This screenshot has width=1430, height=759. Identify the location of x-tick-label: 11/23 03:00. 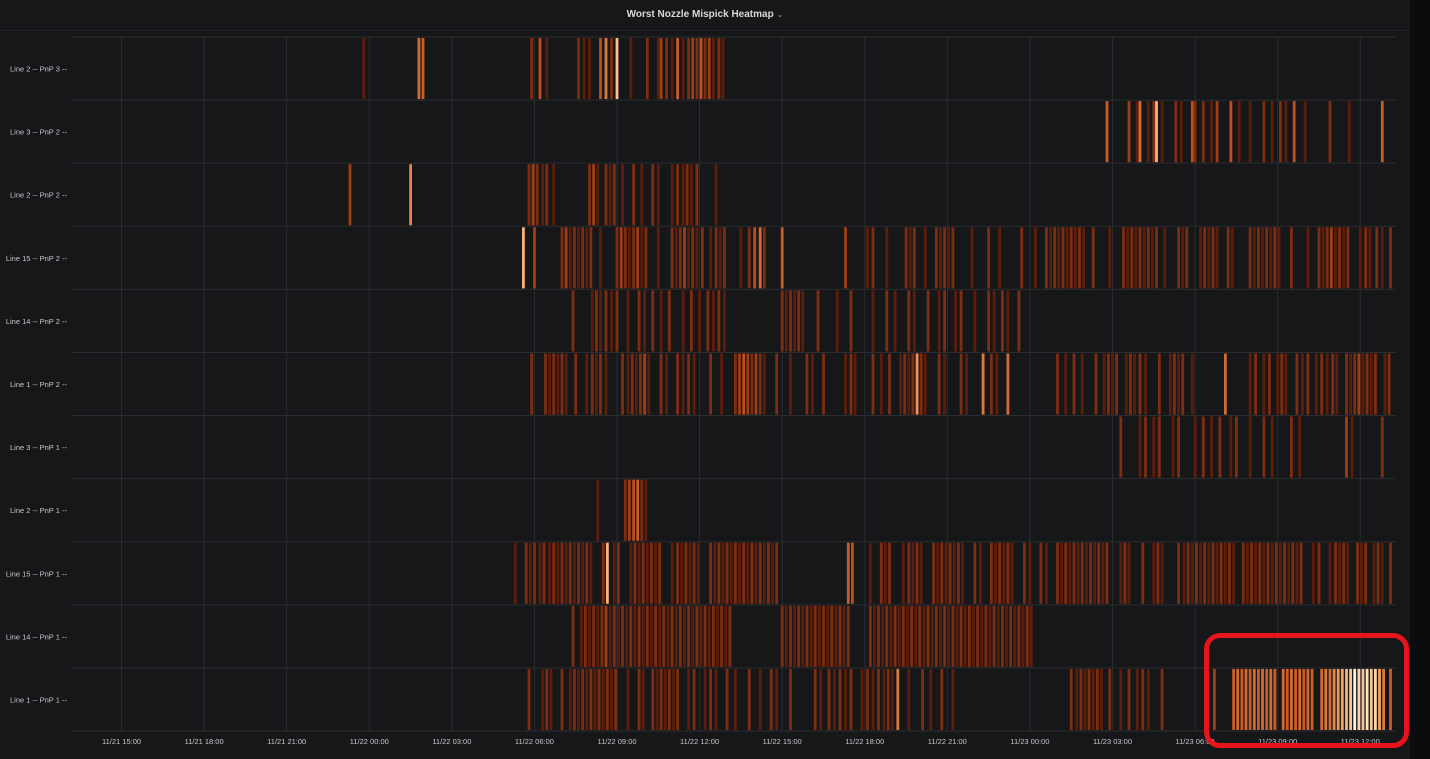
(1112, 741).